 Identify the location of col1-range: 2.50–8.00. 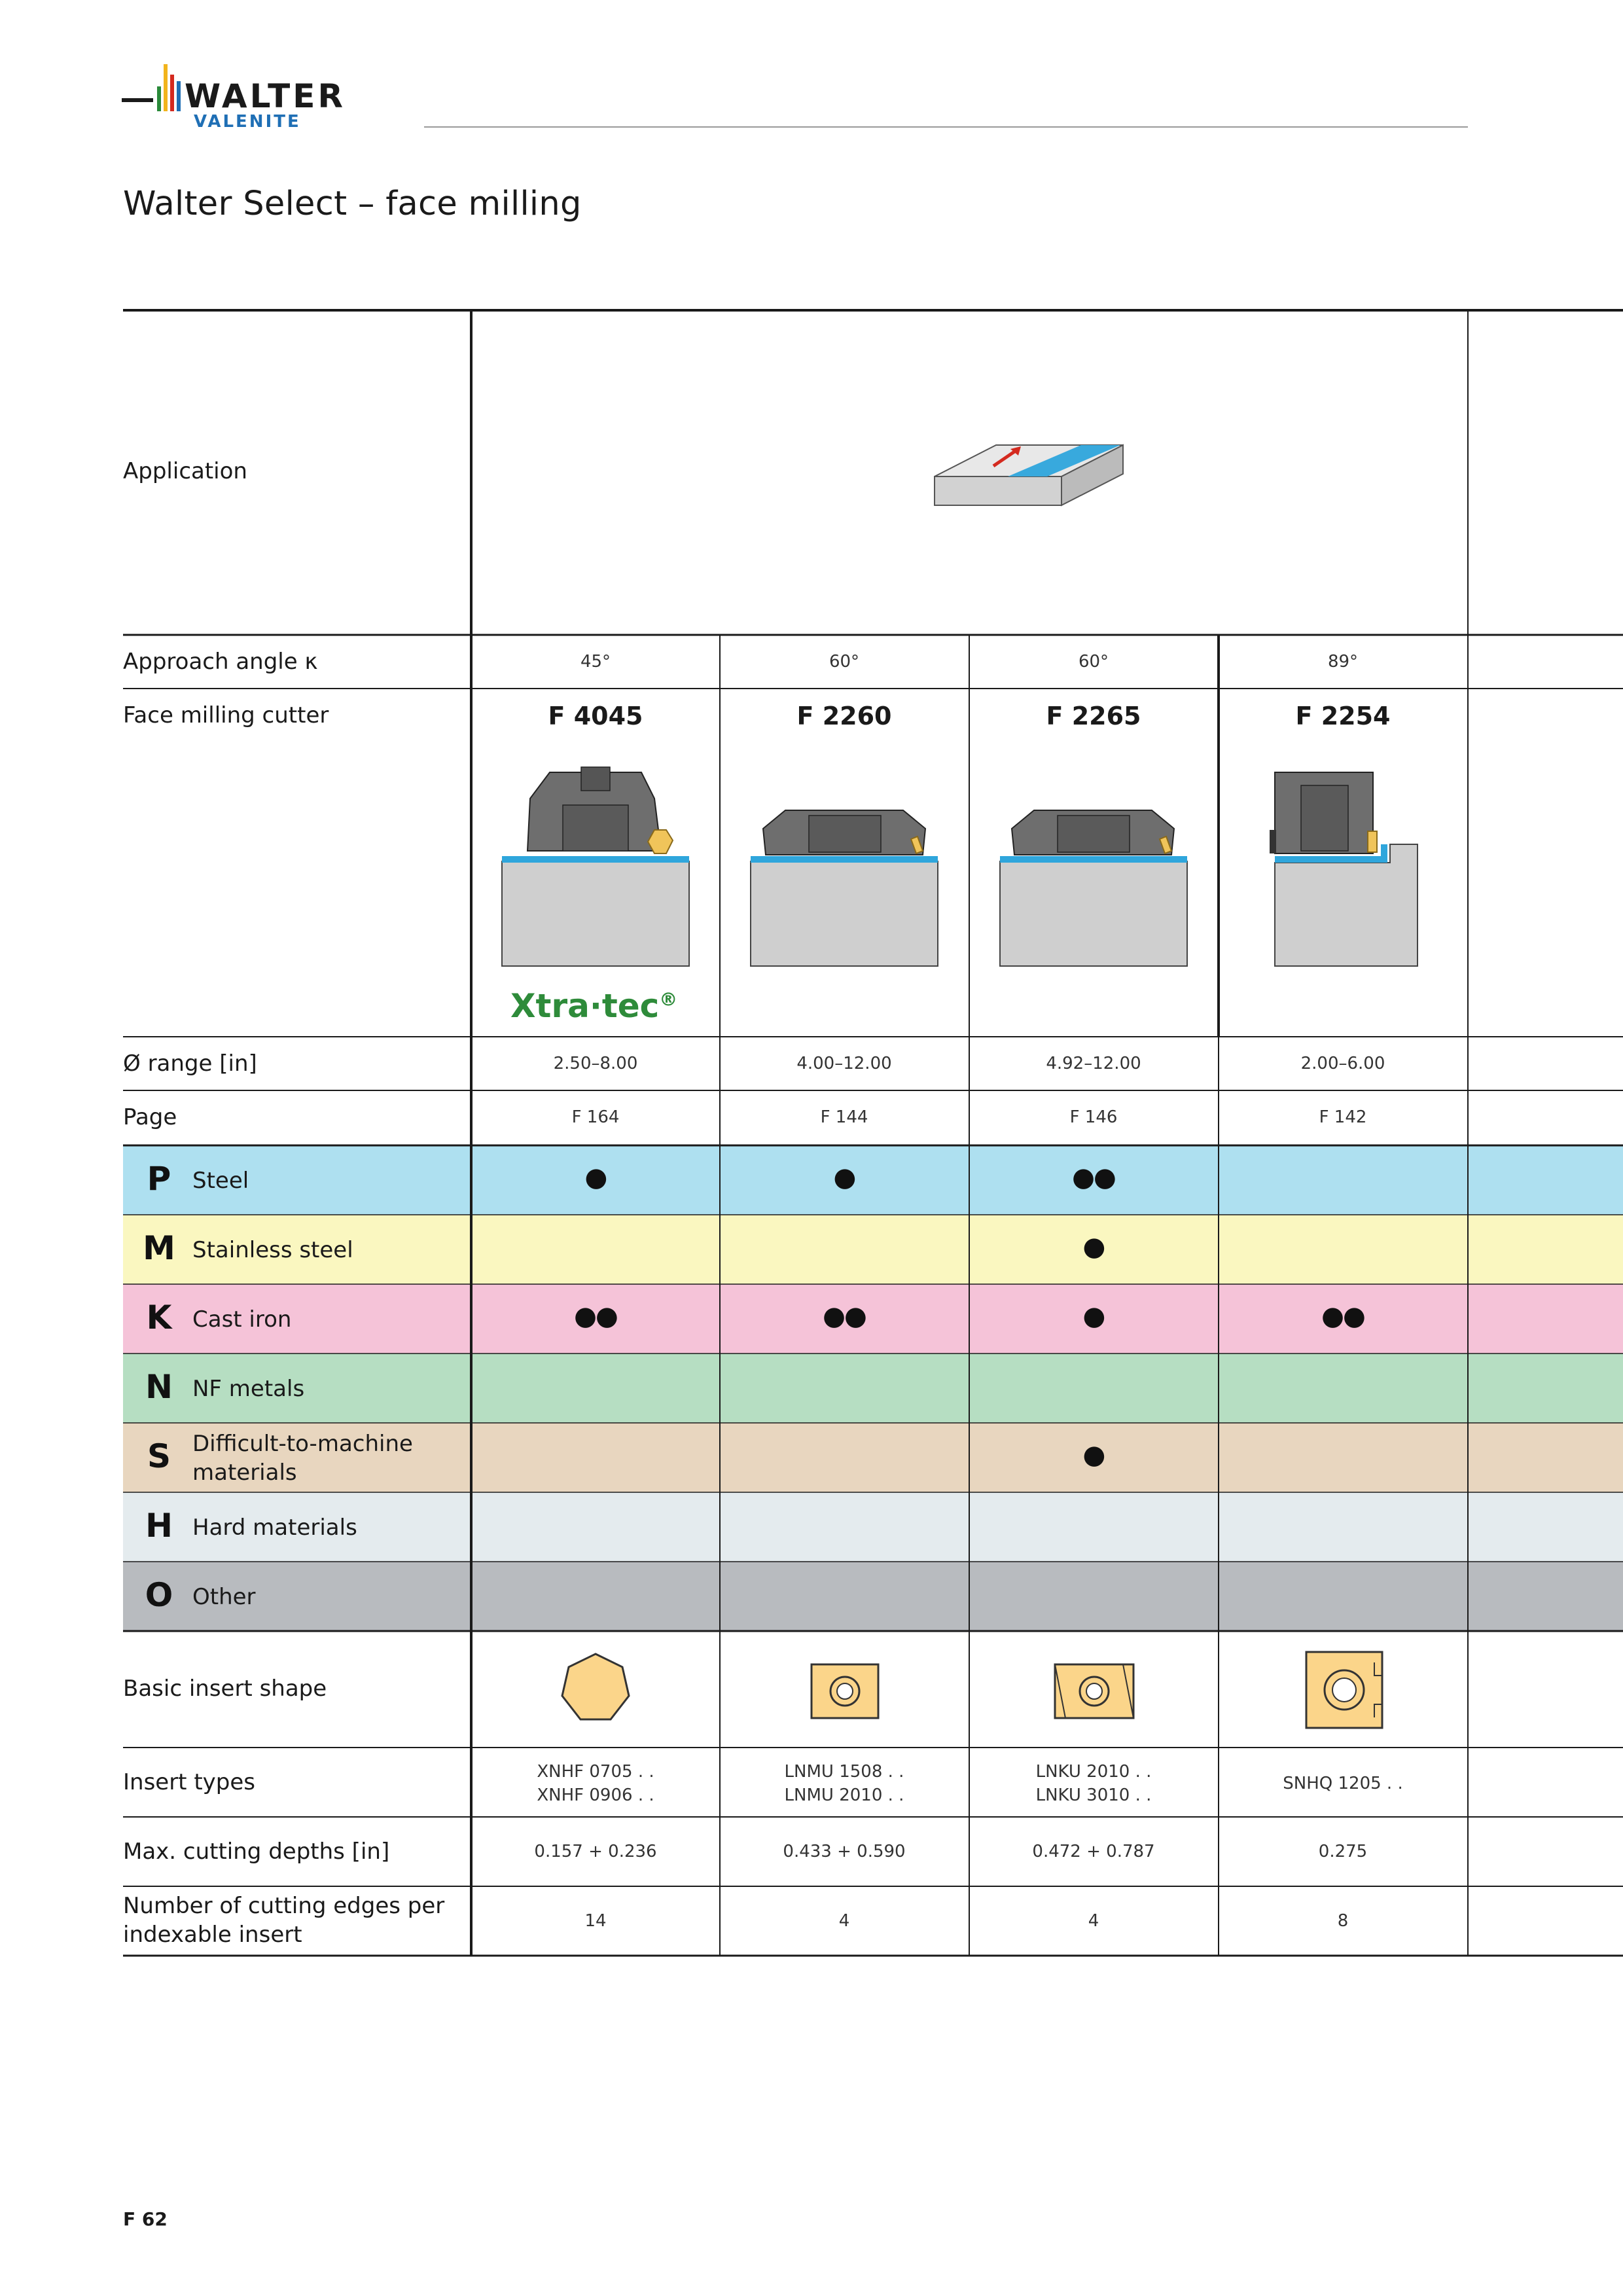
(595, 1063).